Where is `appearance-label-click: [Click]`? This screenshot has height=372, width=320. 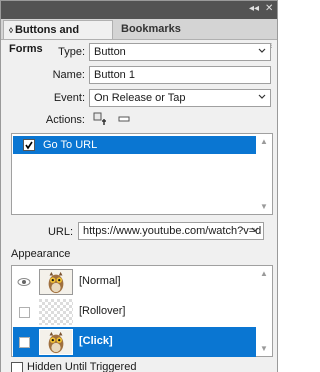 appearance-label-click: [Click] is located at coordinates (96, 341).